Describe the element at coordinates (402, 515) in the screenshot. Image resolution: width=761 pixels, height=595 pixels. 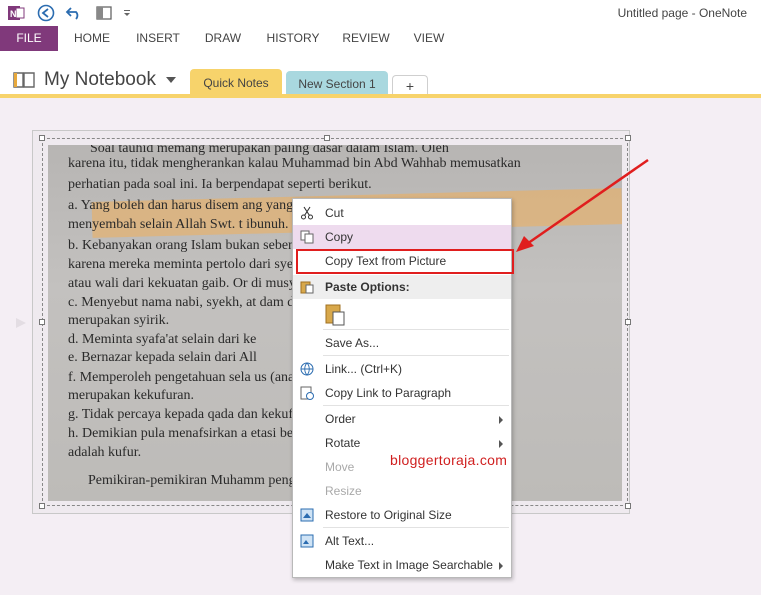
I see `menu-item-restore-original-size: Restore to Original Size` at that location.